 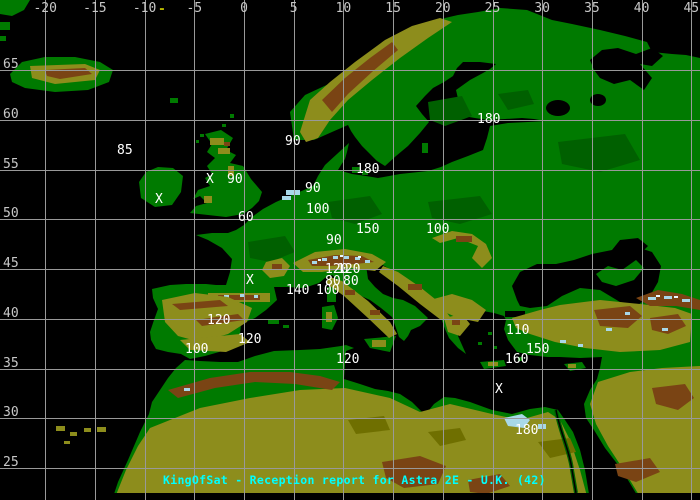 What do you see at coordinates (350, 496) in the screenshot?
I see `bottom-edge-strip` at bounding box center [350, 496].